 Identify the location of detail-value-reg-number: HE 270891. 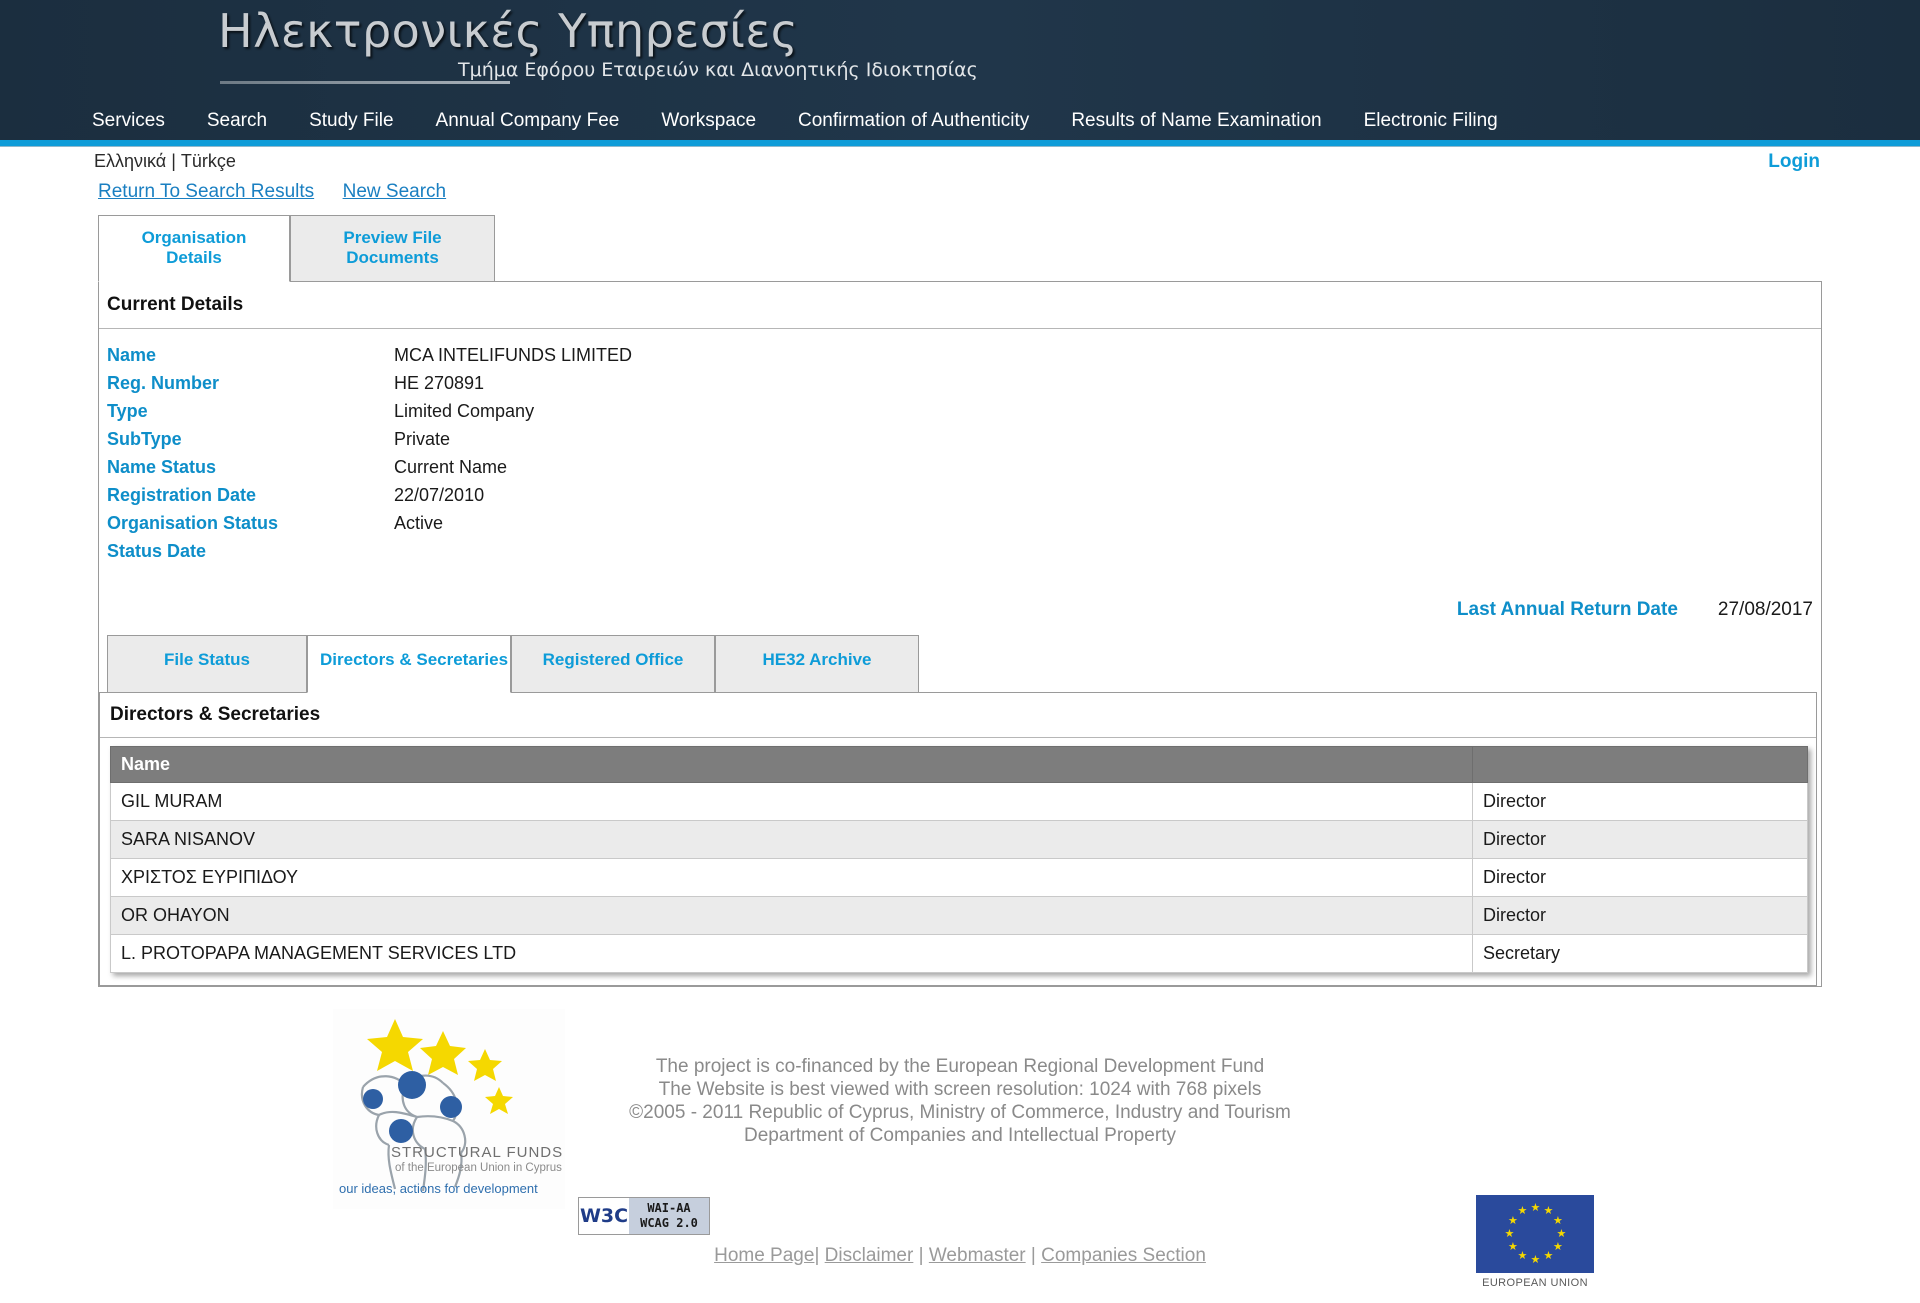
(439, 383).